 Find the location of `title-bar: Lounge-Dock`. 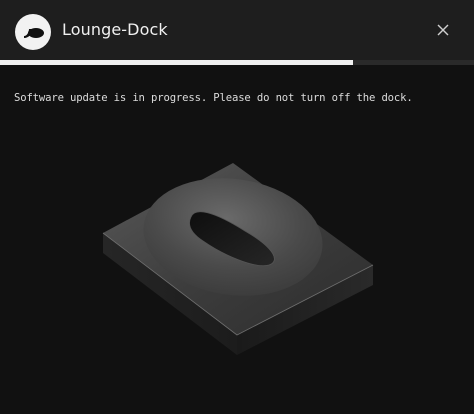

title-bar: Lounge-Dock is located at coordinates (237, 30).